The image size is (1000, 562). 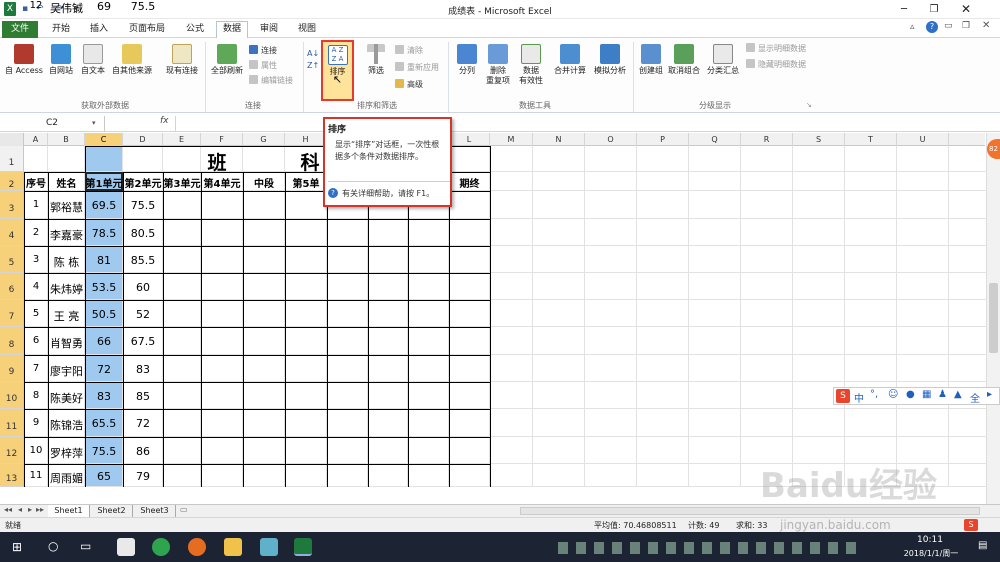 I want to click on index-cell: 5, so click(x=36, y=313).